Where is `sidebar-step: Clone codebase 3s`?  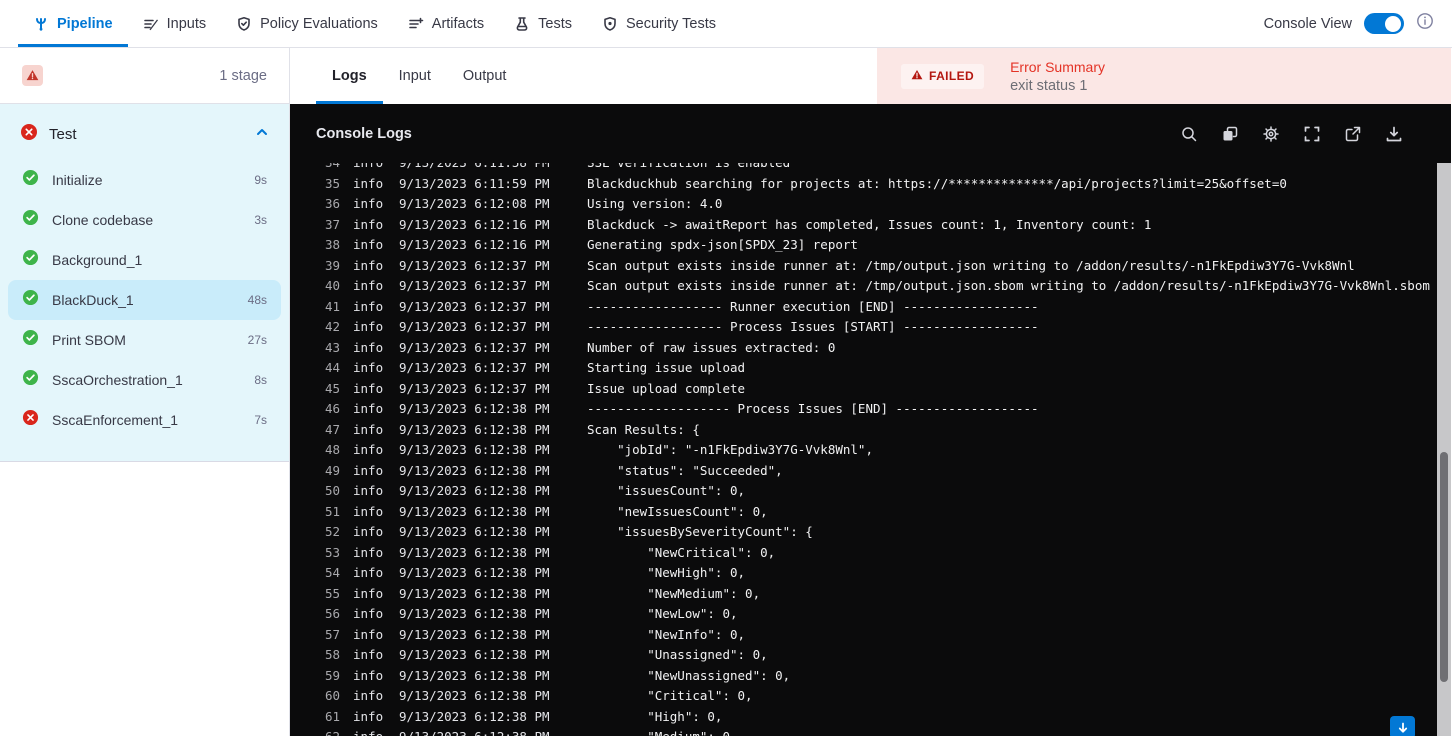 sidebar-step: Clone codebase 3s is located at coordinates (144, 220).